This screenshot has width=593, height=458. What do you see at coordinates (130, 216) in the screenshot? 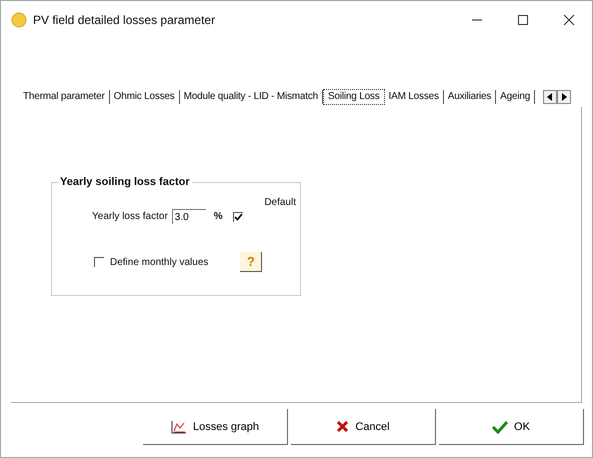
I see `field-label: Yearly loss factor` at bounding box center [130, 216].